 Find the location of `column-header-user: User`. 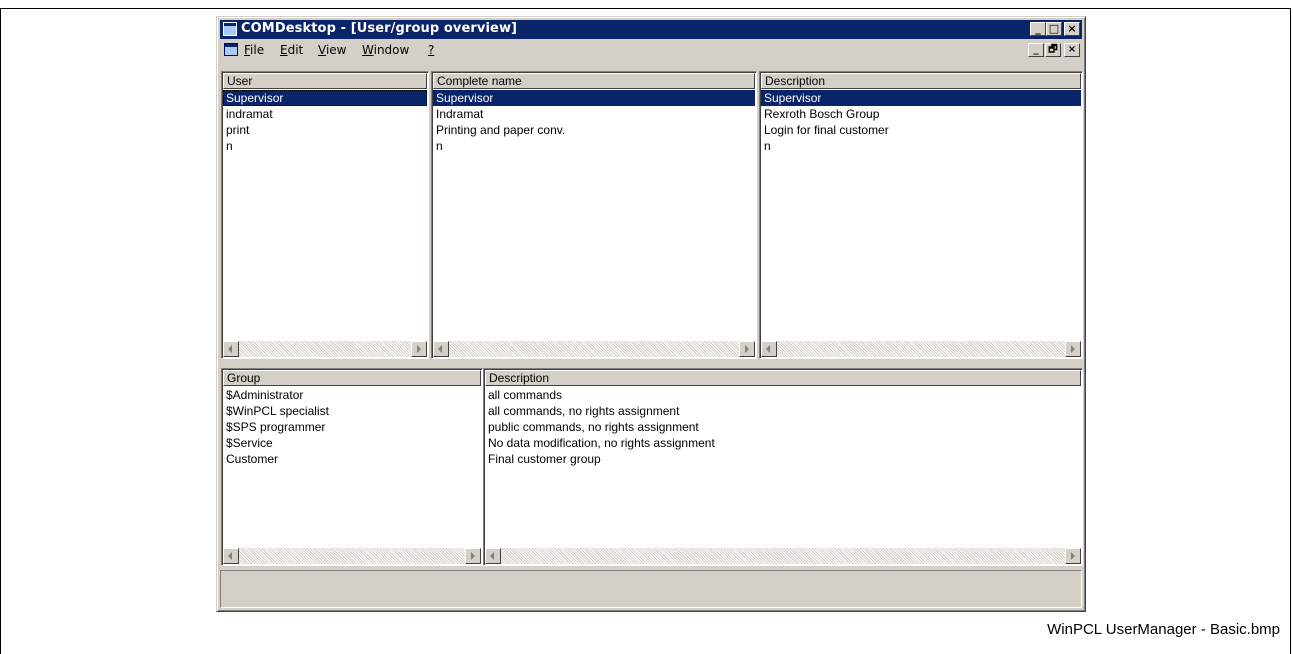

column-header-user: User is located at coordinates (325, 81).